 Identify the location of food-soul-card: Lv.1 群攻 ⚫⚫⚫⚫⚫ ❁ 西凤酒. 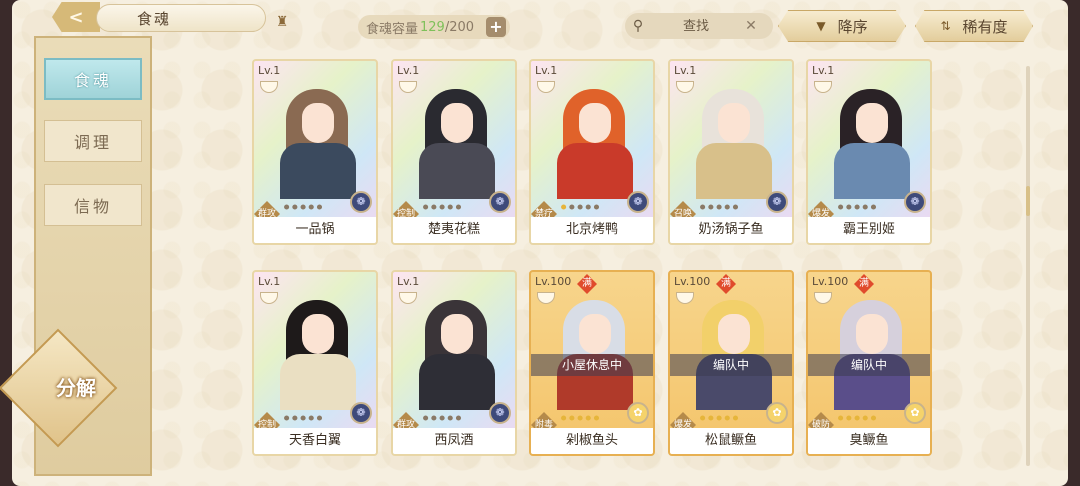
(454, 363).